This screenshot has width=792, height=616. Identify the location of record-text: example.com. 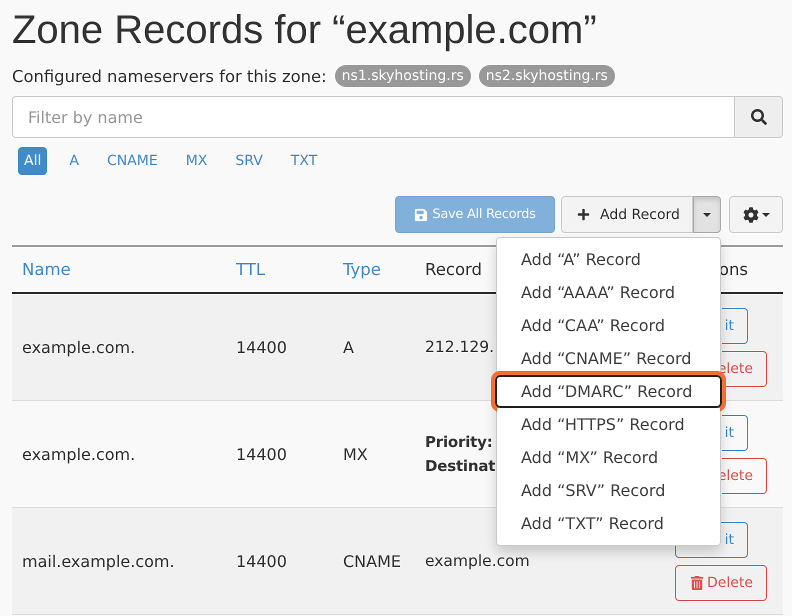
(477, 561).